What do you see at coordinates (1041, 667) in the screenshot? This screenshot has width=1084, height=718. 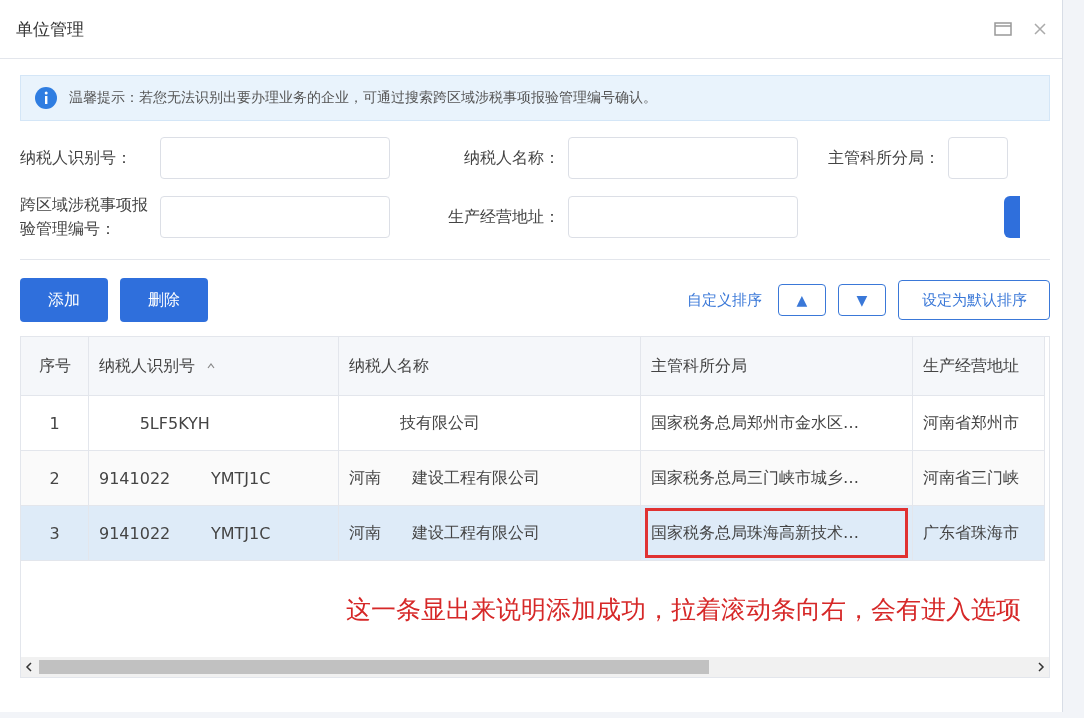 I see `scroll-right-icon` at bounding box center [1041, 667].